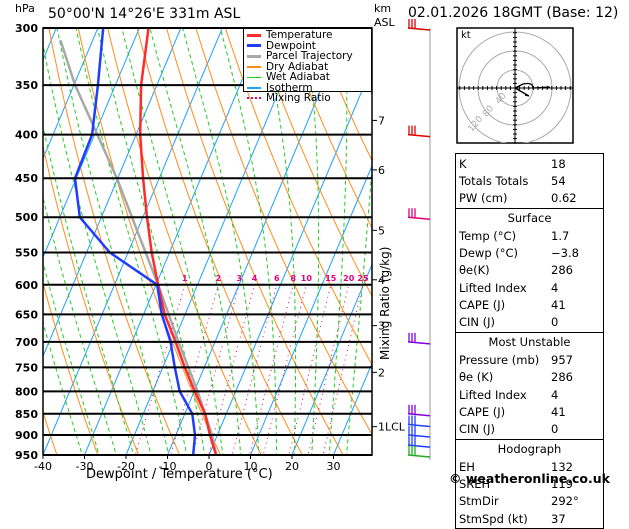  I want to click on pressure-tick-label: 400, so click(26, 135).